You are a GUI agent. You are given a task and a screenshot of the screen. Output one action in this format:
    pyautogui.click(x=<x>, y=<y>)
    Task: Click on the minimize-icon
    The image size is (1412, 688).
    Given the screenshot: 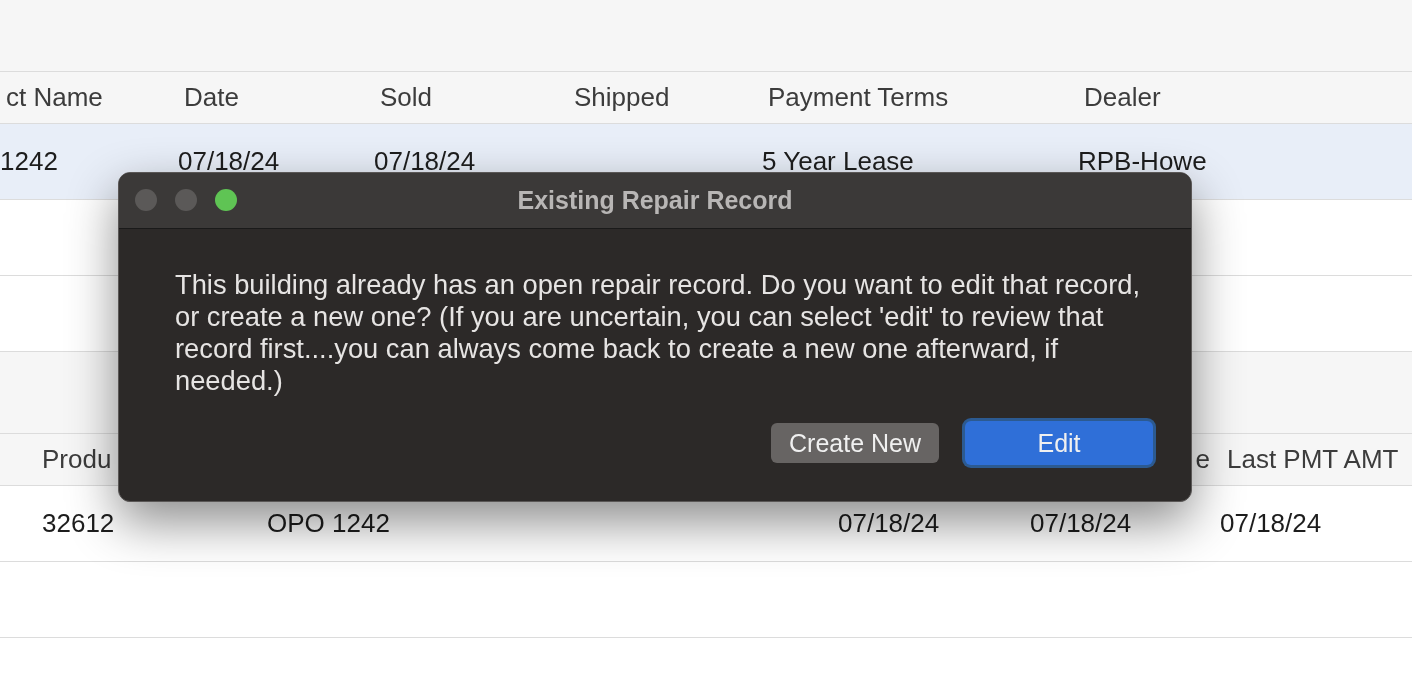 What is the action you would take?
    pyautogui.click(x=186, y=200)
    